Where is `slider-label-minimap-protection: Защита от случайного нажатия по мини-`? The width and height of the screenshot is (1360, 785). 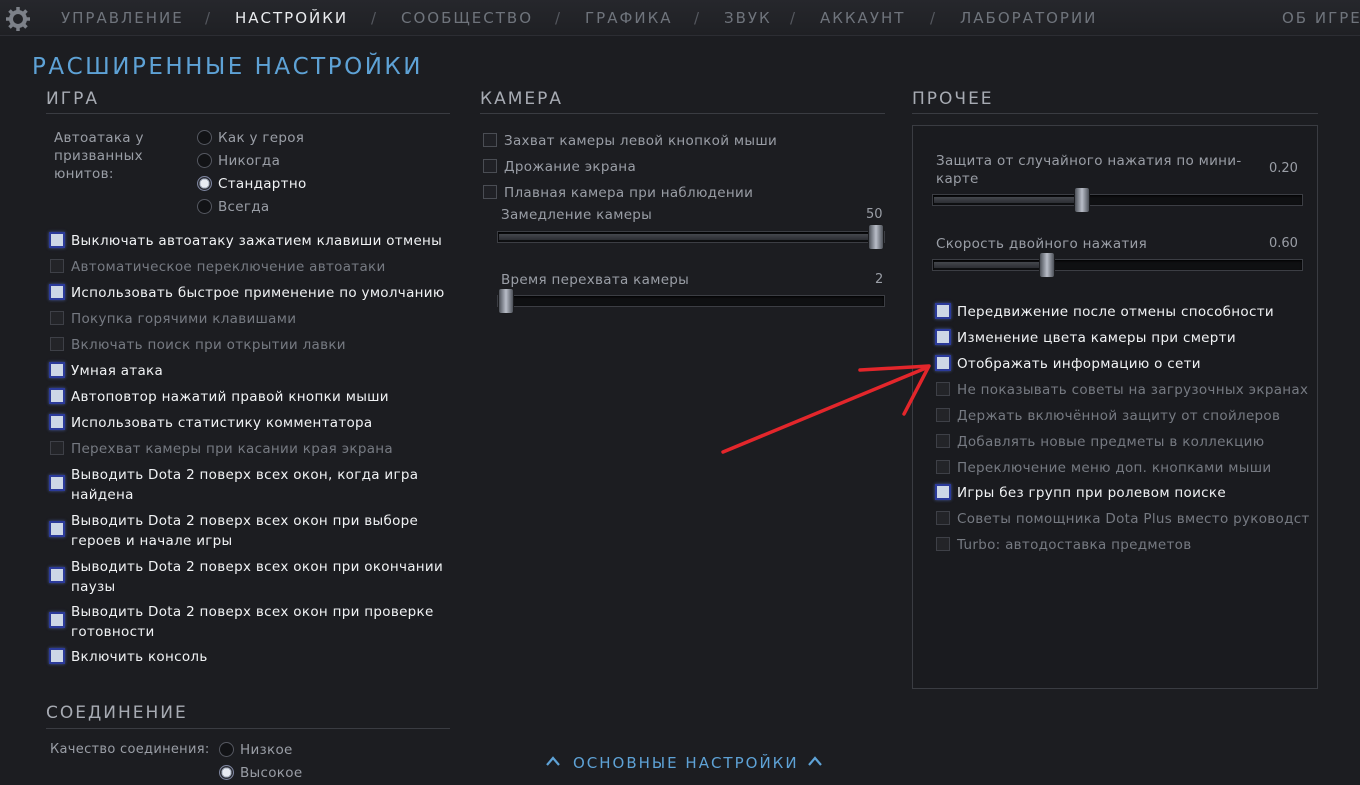
slider-label-minimap-protection: Защита от случайного нажатия по мини- is located at coordinates (1089, 161).